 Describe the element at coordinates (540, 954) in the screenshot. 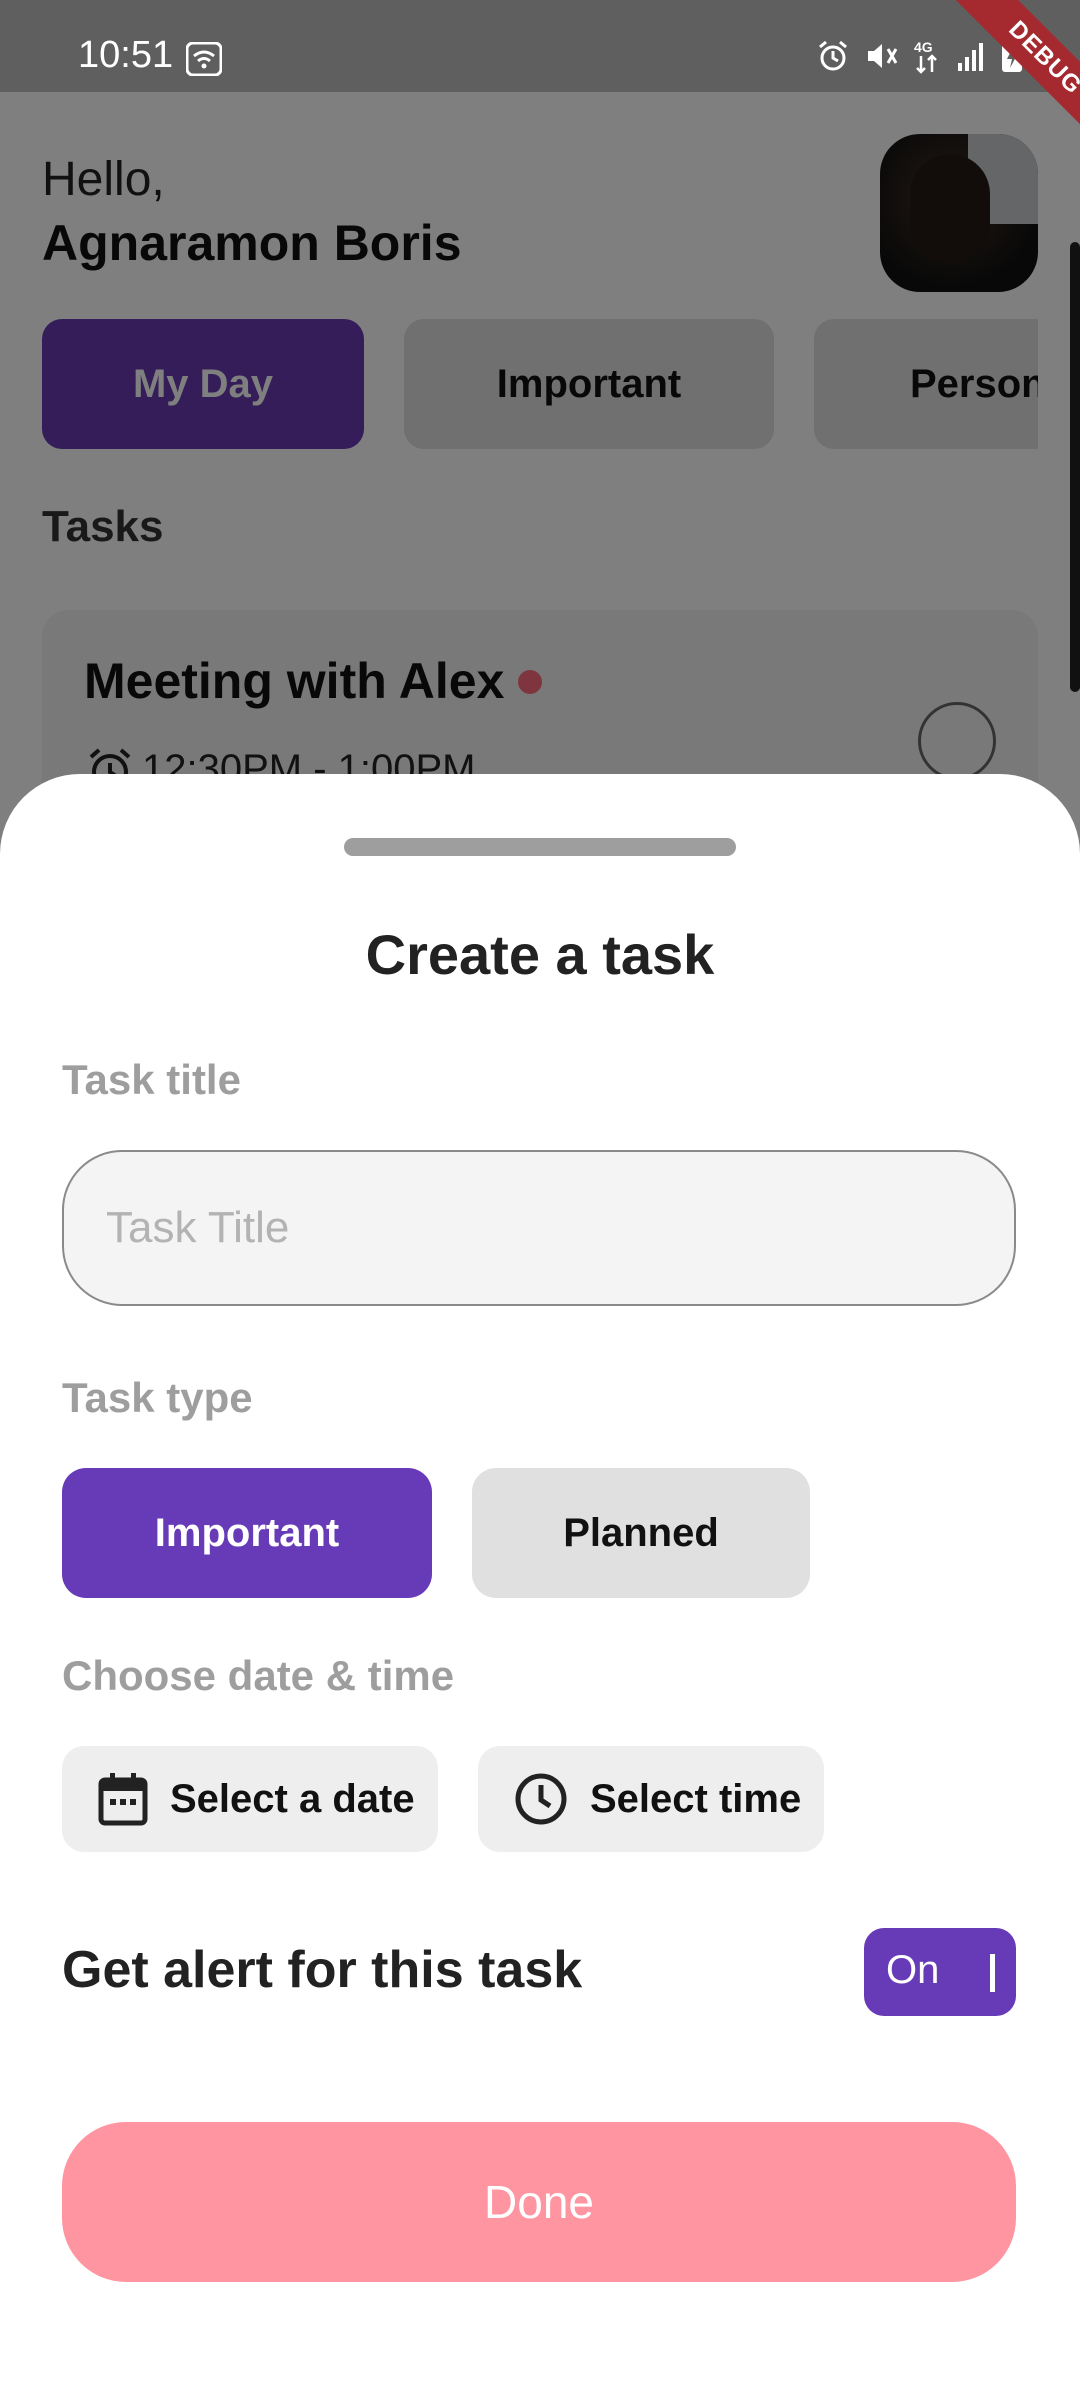

I see `sheet-title: Create a task` at that location.